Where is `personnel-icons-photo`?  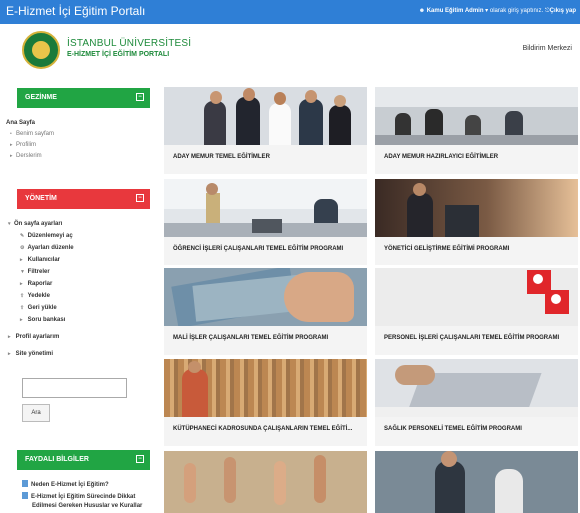 personnel-icons-photo is located at coordinates (476, 297).